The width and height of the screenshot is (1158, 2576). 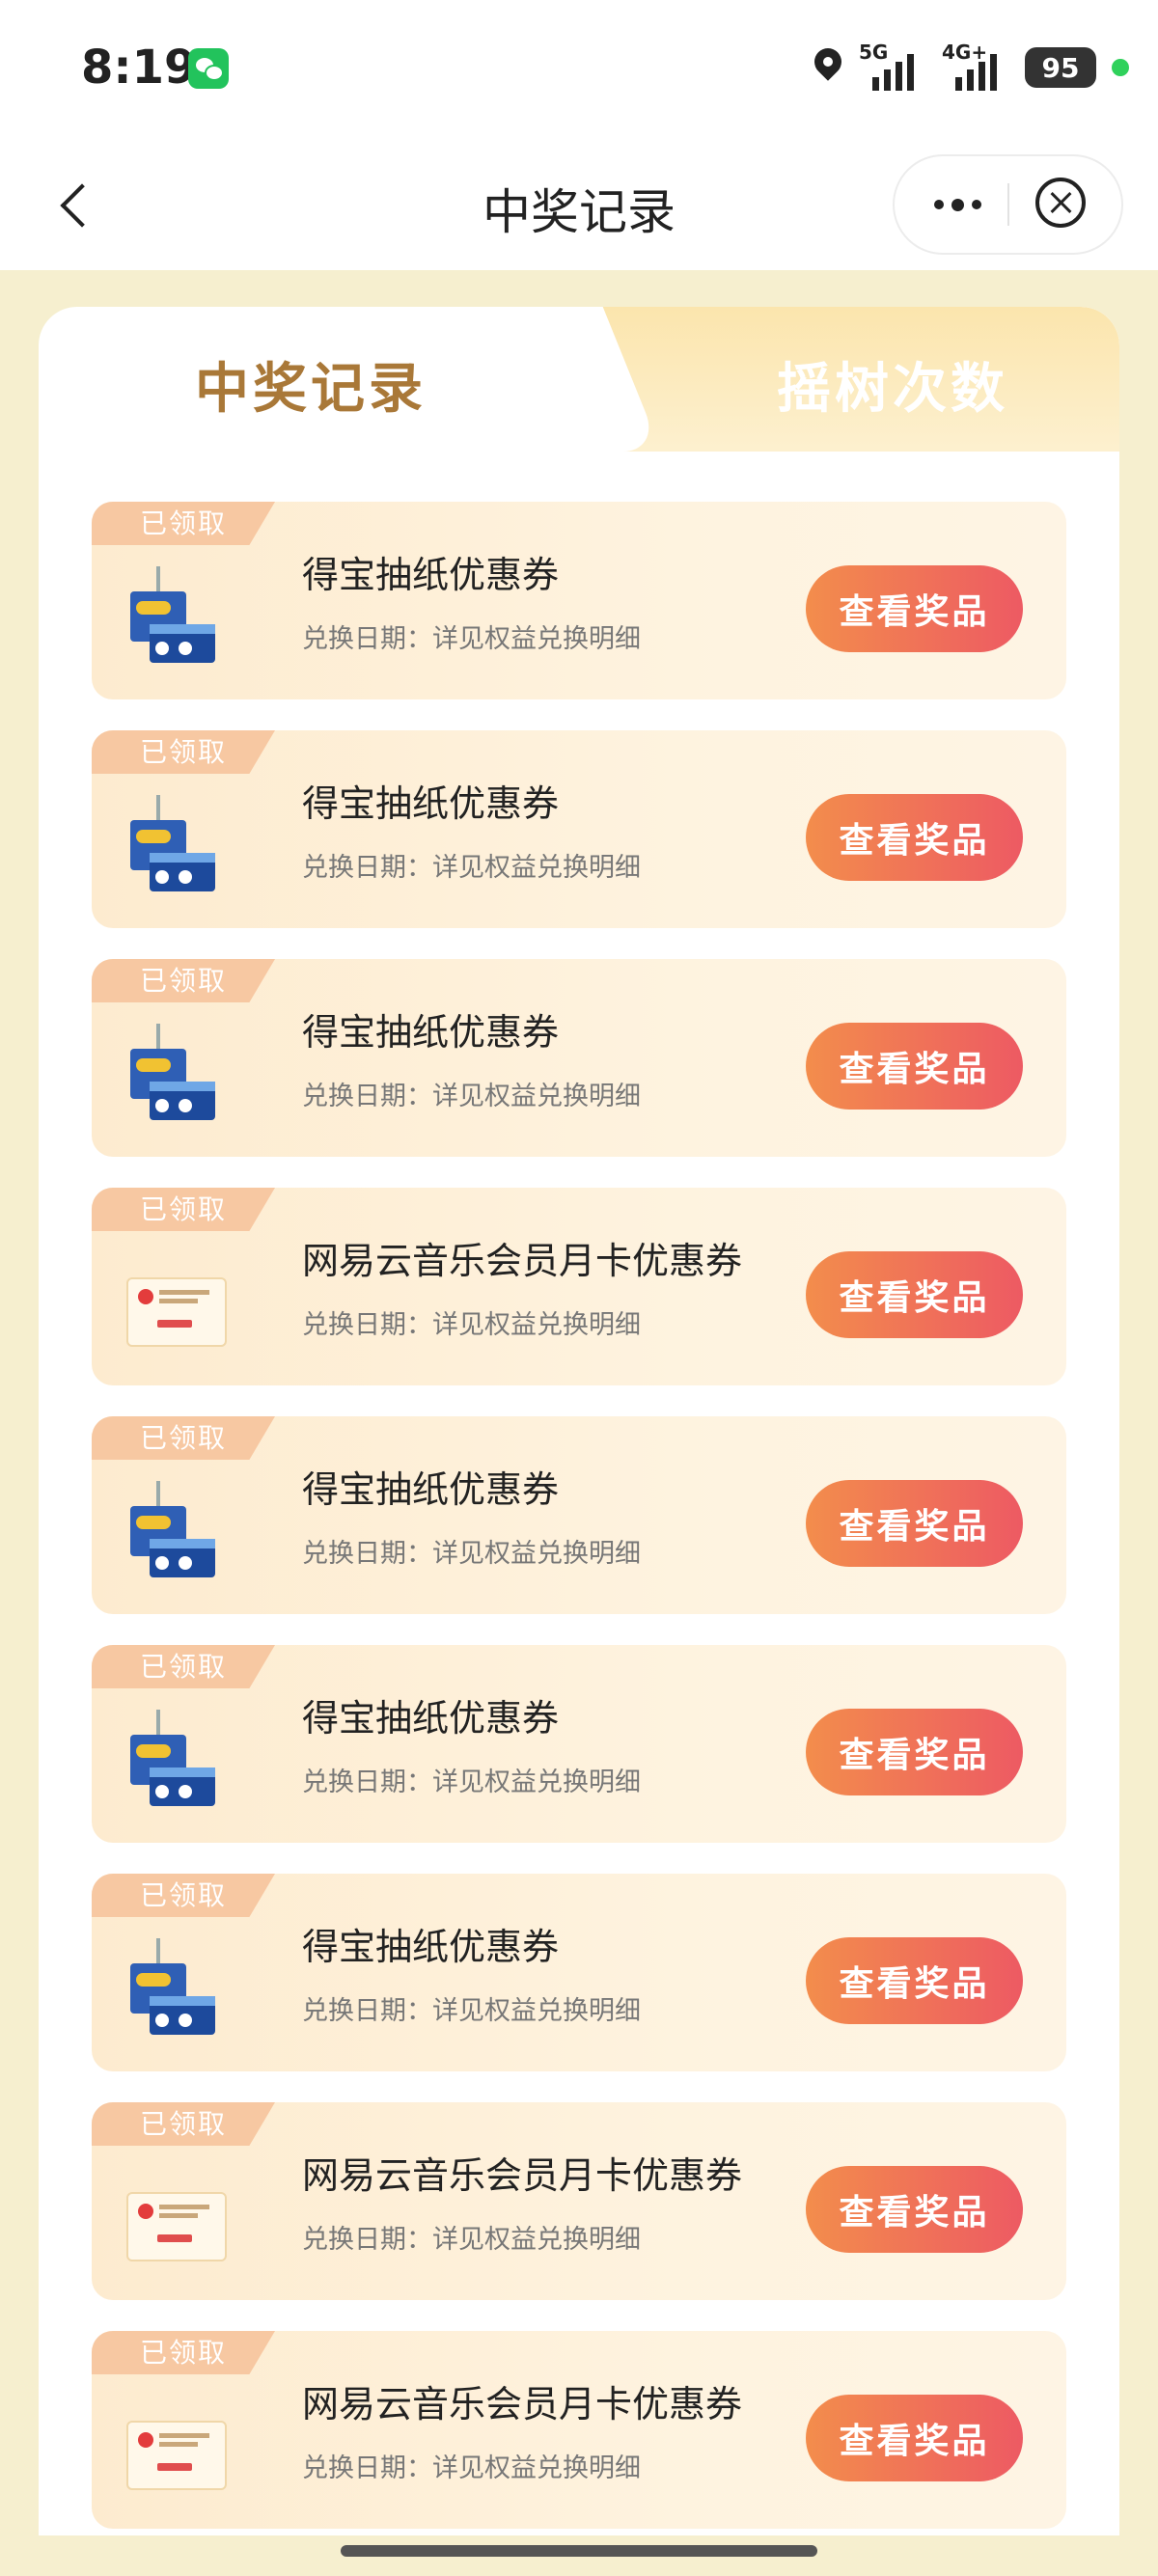 I want to click on more-options-icon, so click(x=957, y=205).